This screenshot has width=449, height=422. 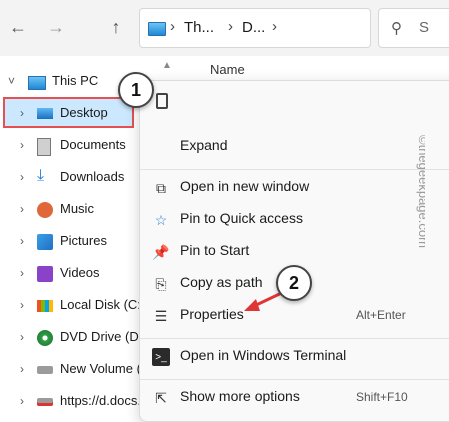 What do you see at coordinates (157, 29) in the screenshot?
I see `this-pc-icon` at bounding box center [157, 29].